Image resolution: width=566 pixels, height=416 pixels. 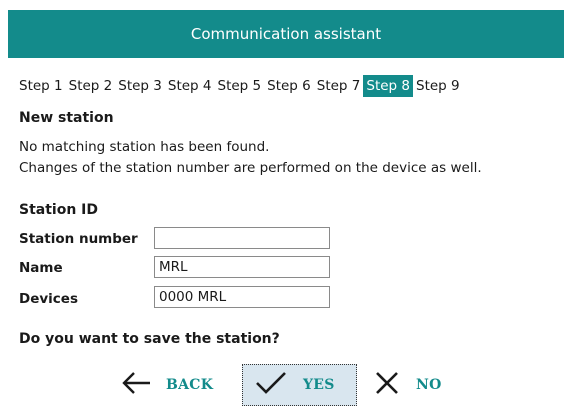 I want to click on checkmark-icon, so click(x=271, y=385).